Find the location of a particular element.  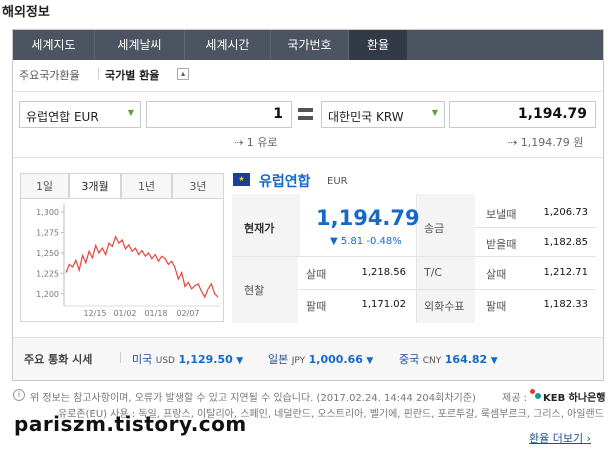

period-3m: 3개월 is located at coordinates (95, 186).